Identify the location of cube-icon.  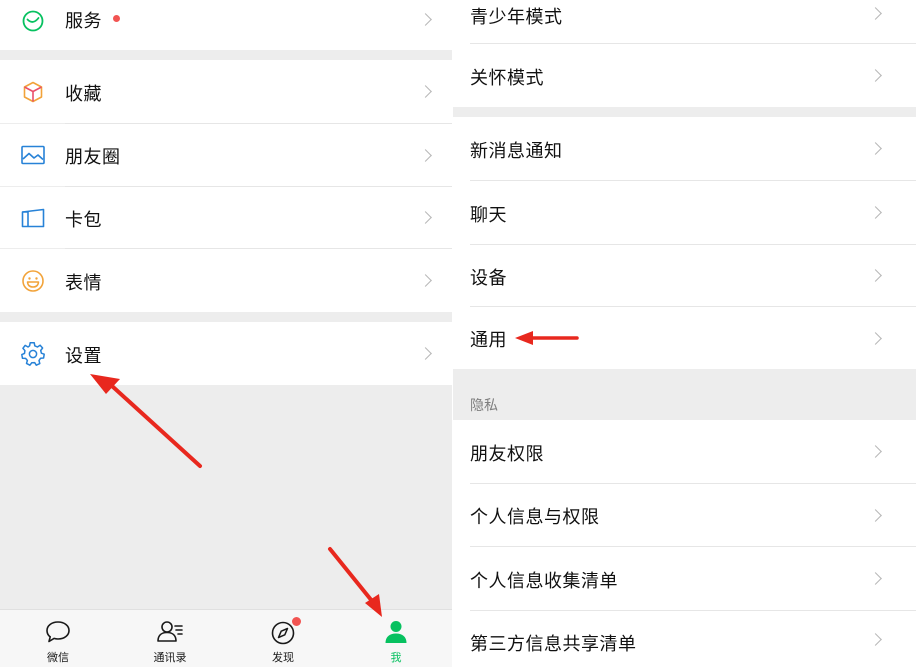
(33, 92).